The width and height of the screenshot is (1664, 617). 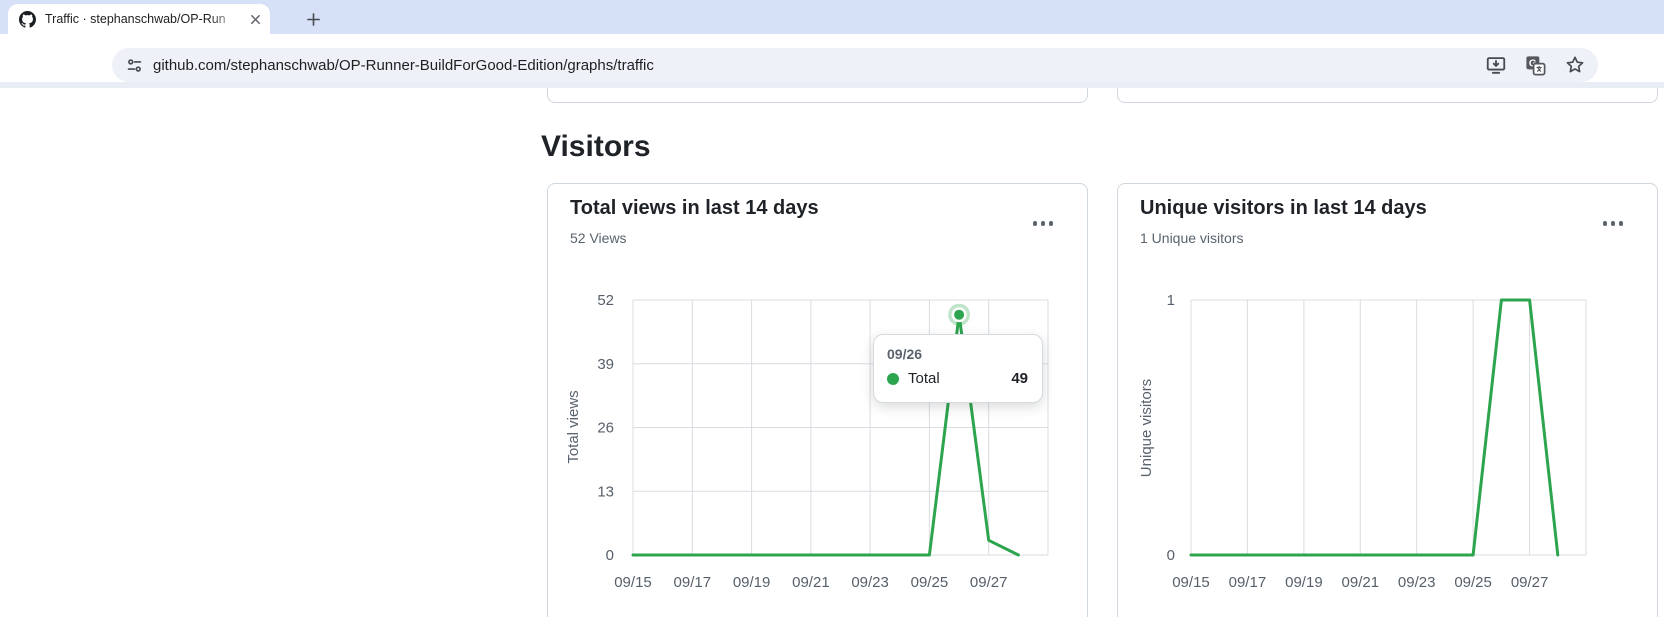 I want to click on github-favicon-icon, so click(x=27, y=19).